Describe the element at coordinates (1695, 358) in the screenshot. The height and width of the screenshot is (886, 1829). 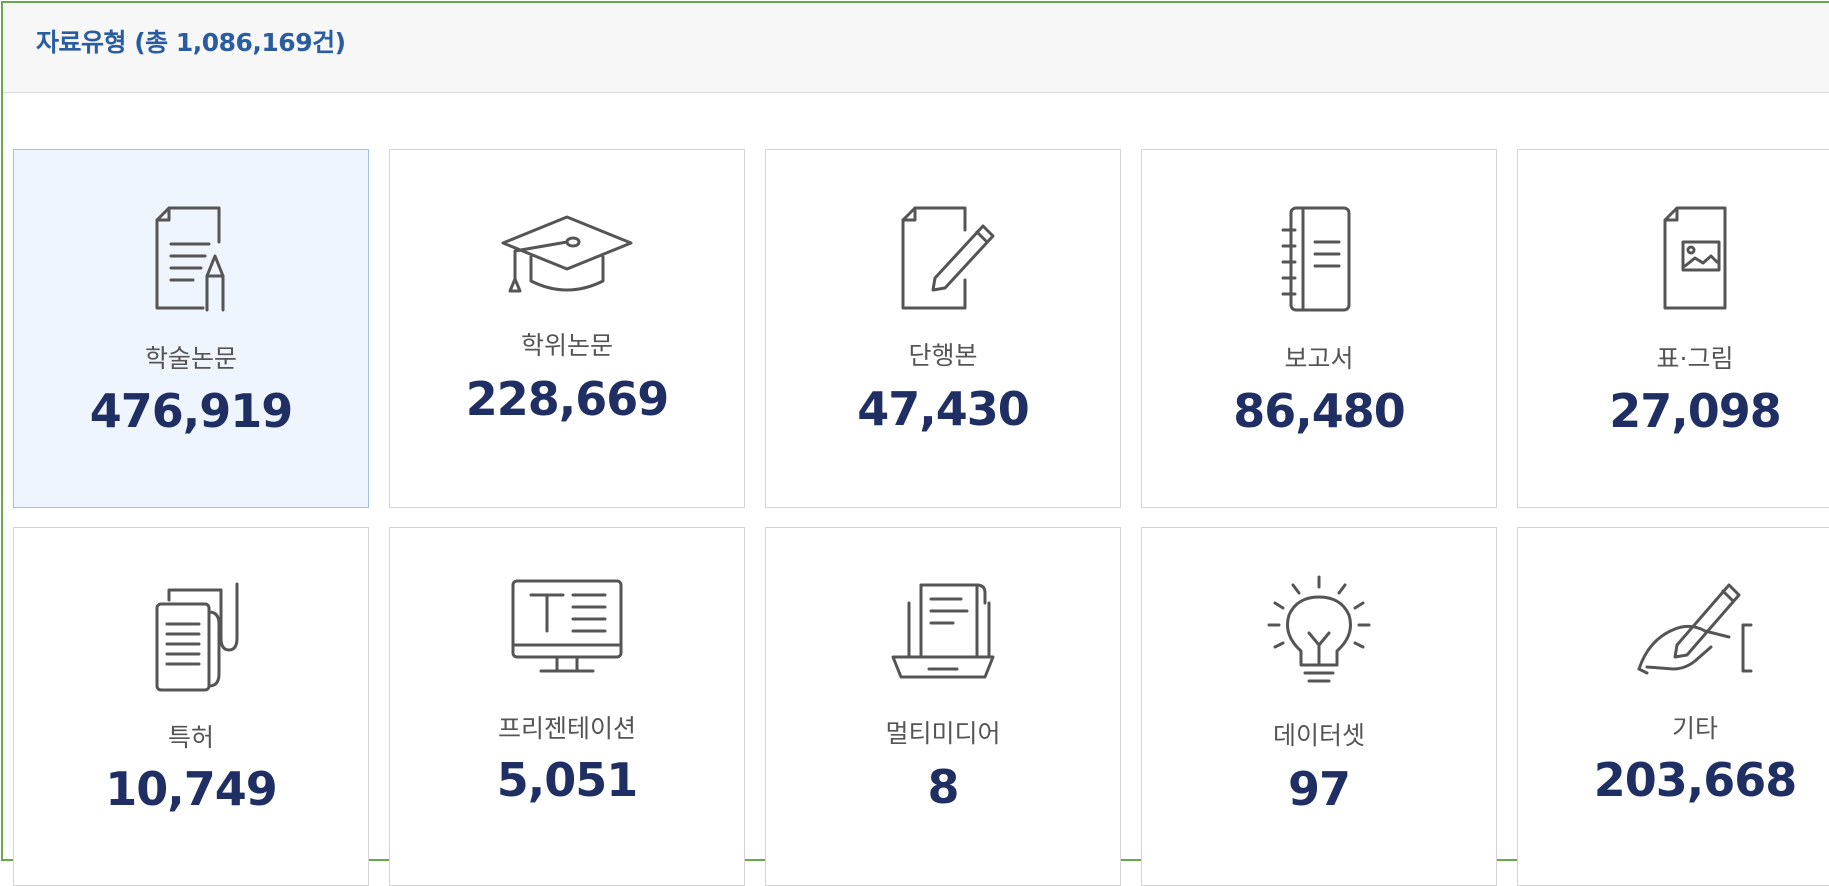
I see `category-label: 표·그림` at that location.